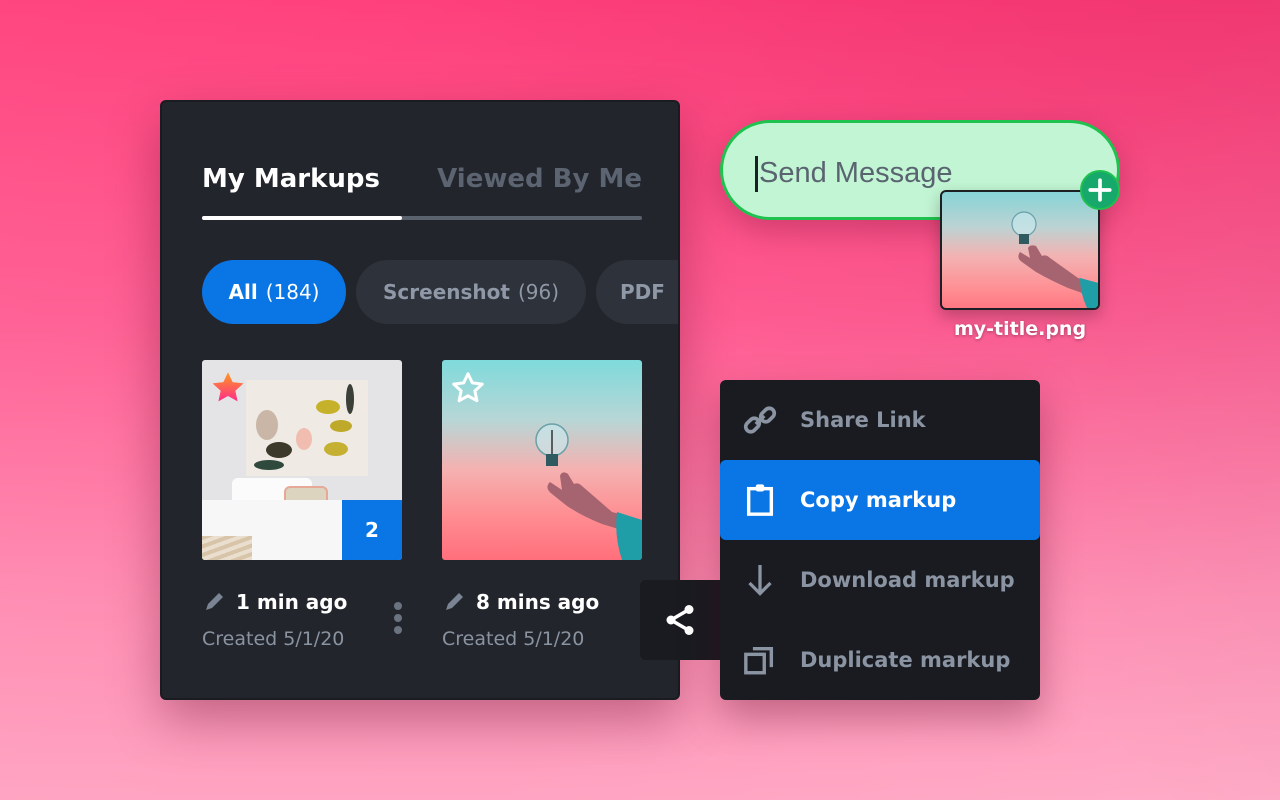 This screenshot has height=800, width=1280. What do you see at coordinates (680, 620) in the screenshot?
I see `share-icon` at bounding box center [680, 620].